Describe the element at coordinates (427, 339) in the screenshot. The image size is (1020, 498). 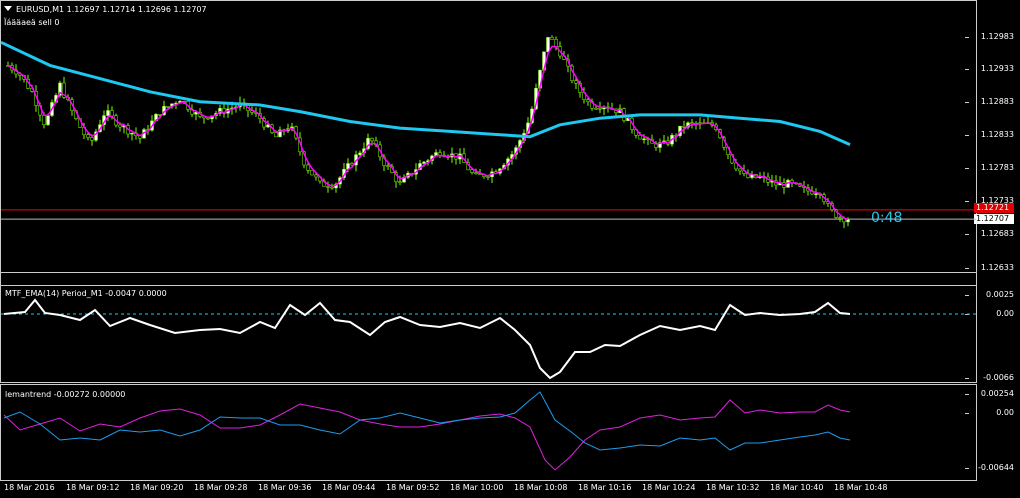
I see `ema-oscillator-line` at that location.